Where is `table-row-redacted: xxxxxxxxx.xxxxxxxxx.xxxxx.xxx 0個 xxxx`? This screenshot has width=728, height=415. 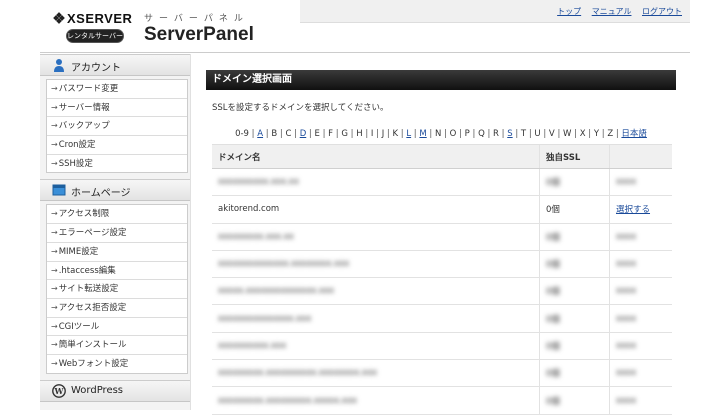
table-row-redacted: xxxxxxxxx.xxxxxxxxx.xxxxx.xxx 0個 xxxx is located at coordinates (442, 400).